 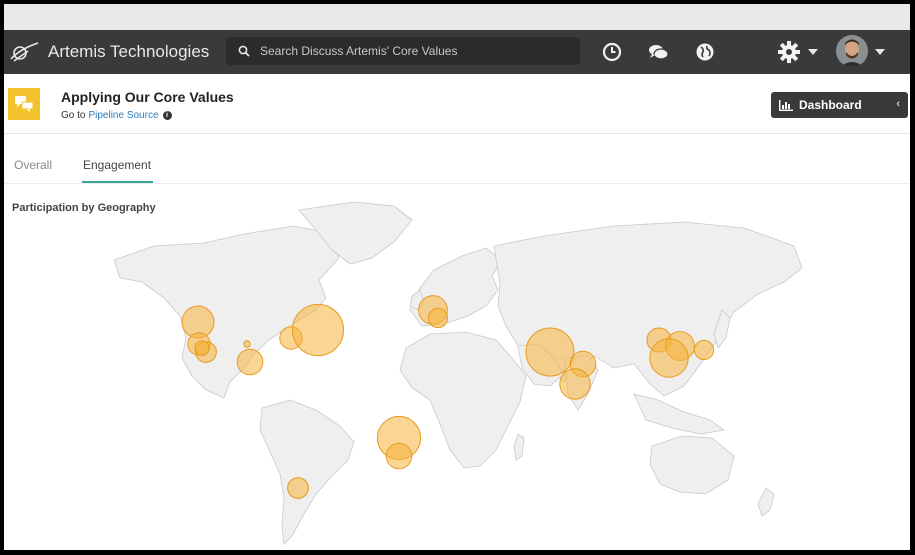 I want to click on tab-overall: Overall, so click(x=33, y=165).